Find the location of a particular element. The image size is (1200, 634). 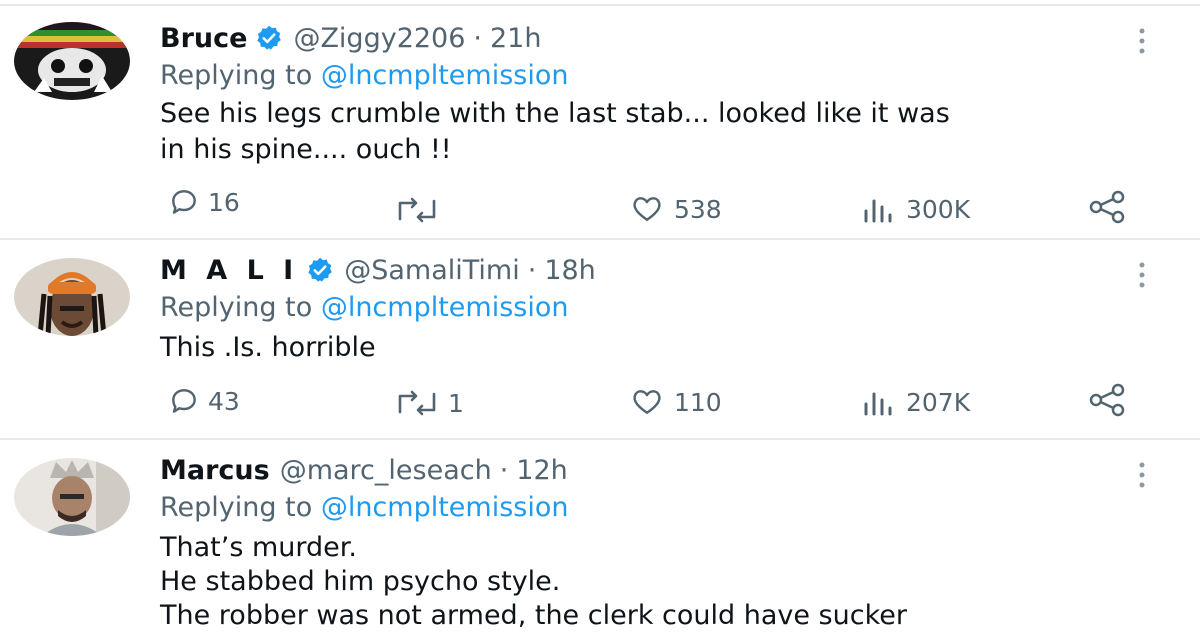

tweet-header: Marcus @marc_leseach · 12h is located at coordinates (364, 470).